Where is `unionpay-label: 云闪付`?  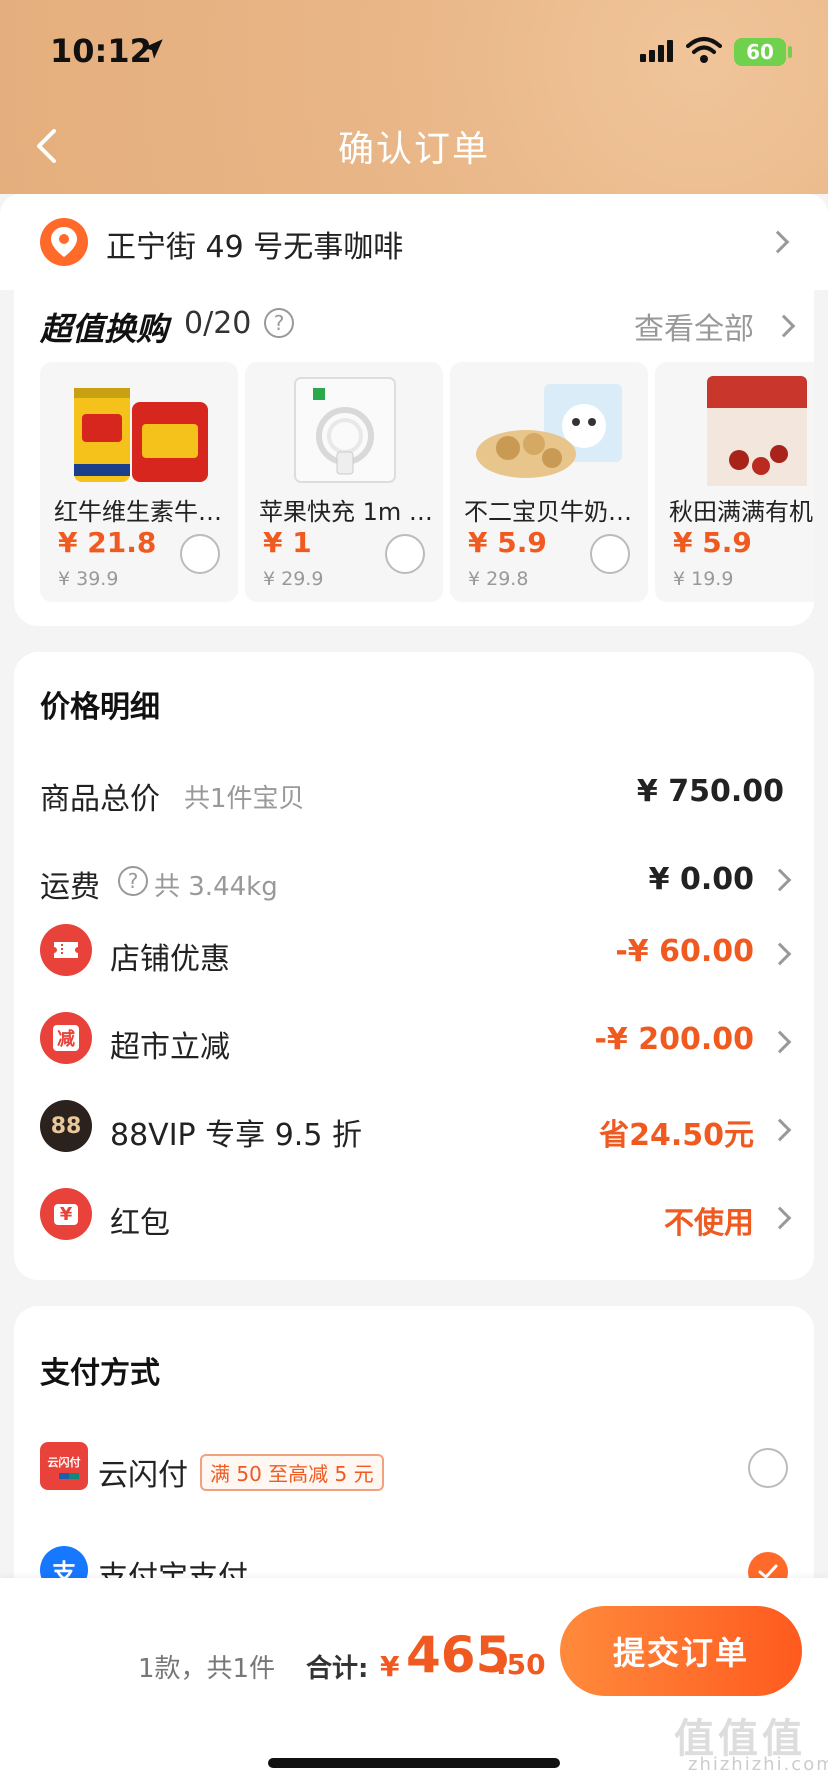
unionpay-label: 云闪付 is located at coordinates (143, 1475).